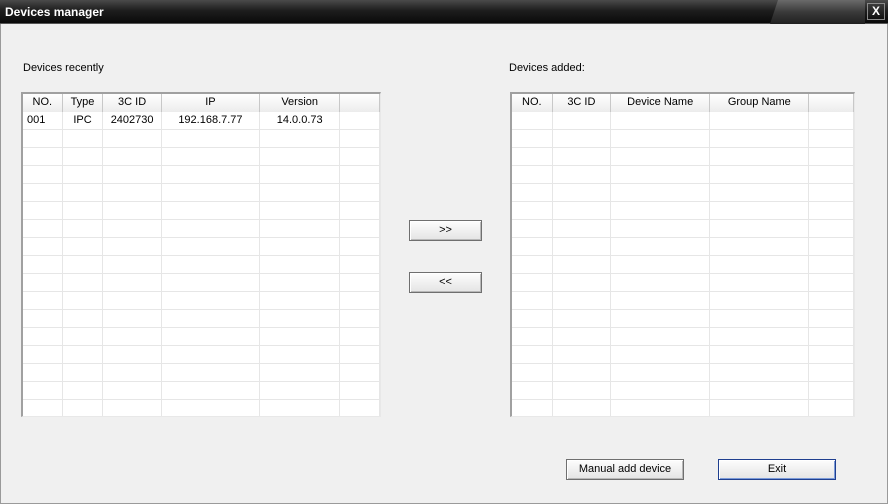 The image size is (888, 504). I want to click on column-header: IP, so click(211, 103).